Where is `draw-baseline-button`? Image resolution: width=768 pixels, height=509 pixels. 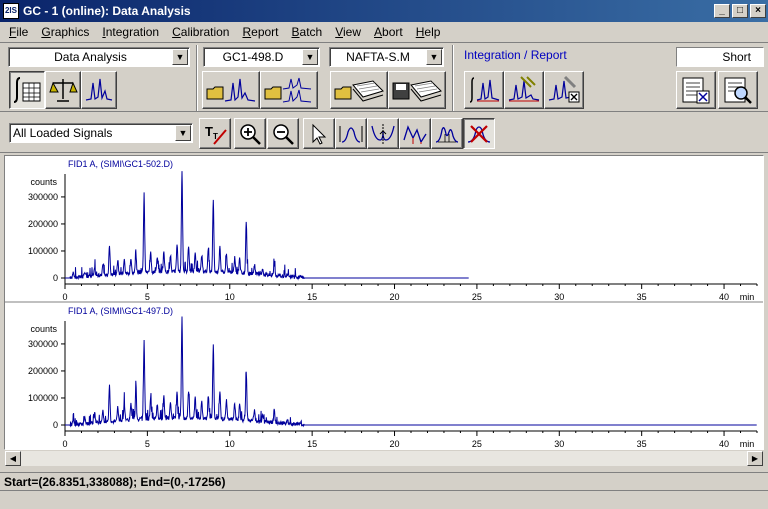 draw-baseline-button is located at coordinates (351, 133).